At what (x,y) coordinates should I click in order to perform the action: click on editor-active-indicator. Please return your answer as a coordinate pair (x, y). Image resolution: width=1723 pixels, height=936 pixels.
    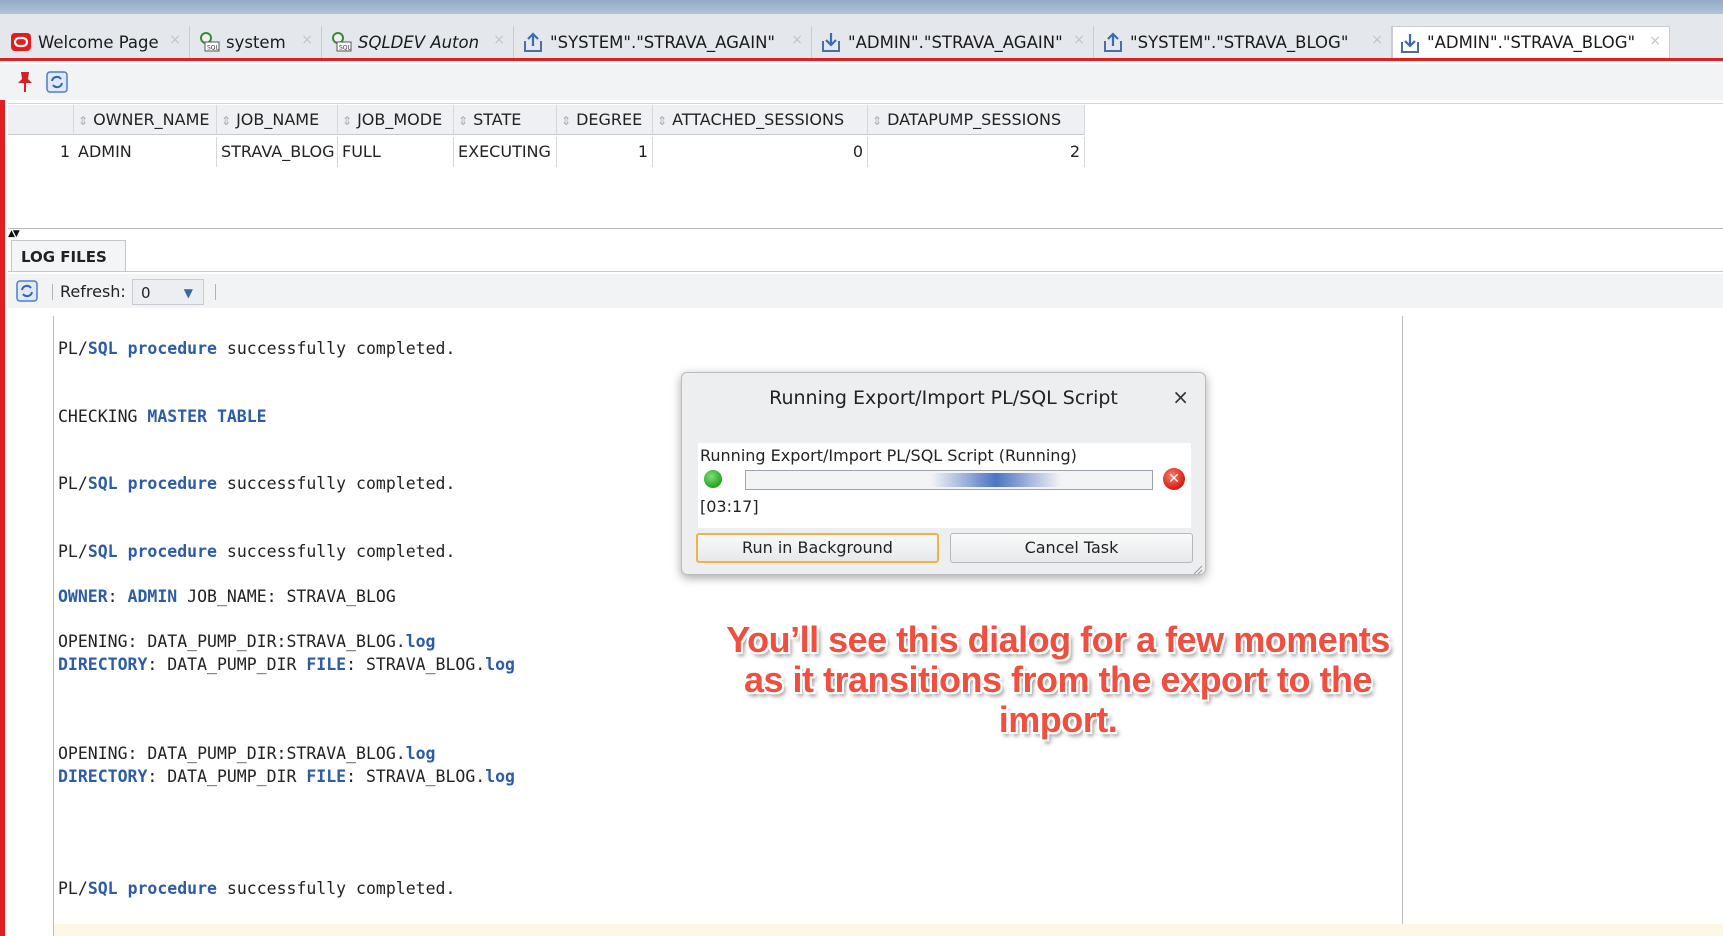
    Looking at the image, I should click on (2, 500).